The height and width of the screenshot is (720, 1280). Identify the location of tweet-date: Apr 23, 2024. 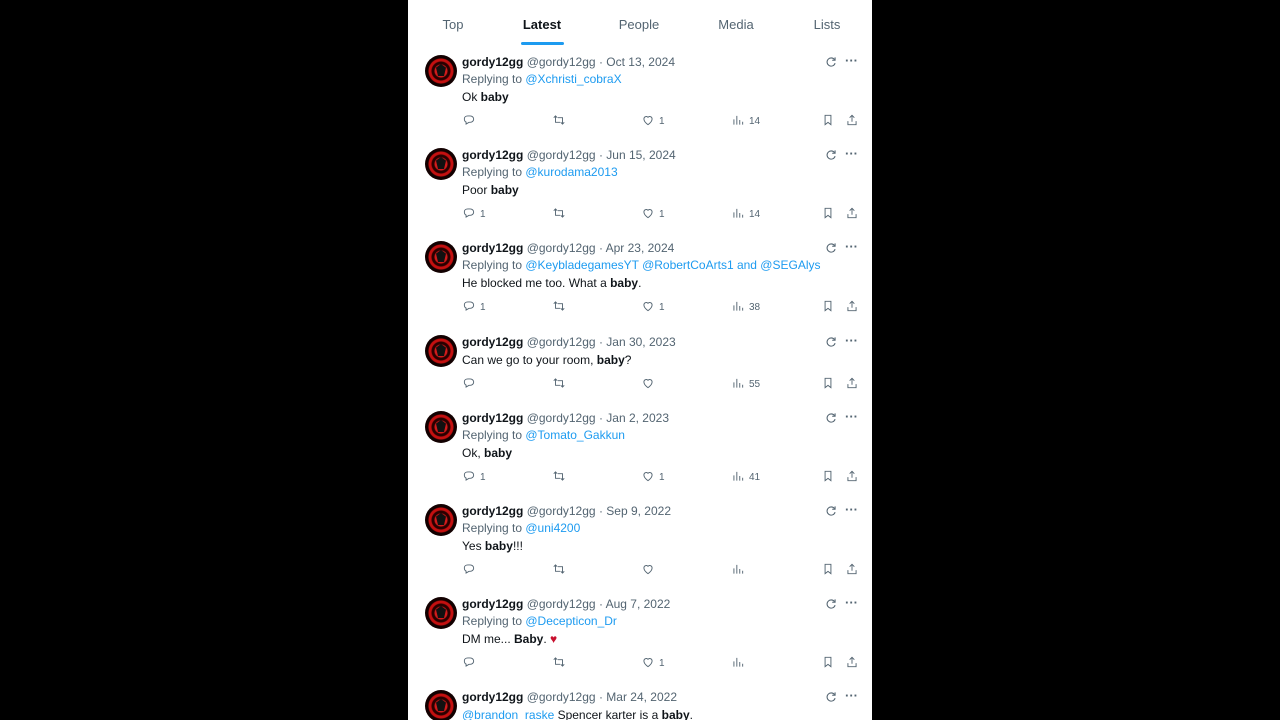
(640, 248).